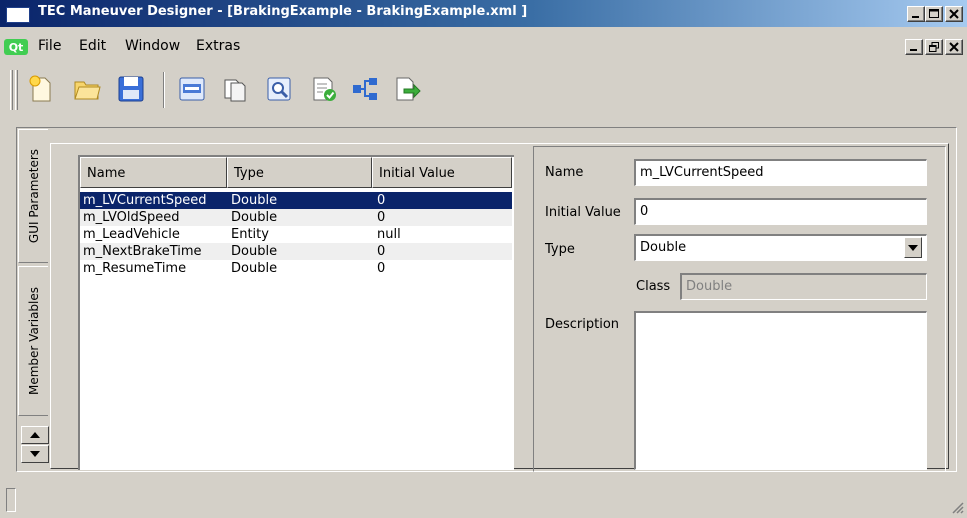 The image size is (967, 518). I want to click on table-row: m_ResumeTime Double 0, so click(296, 268).